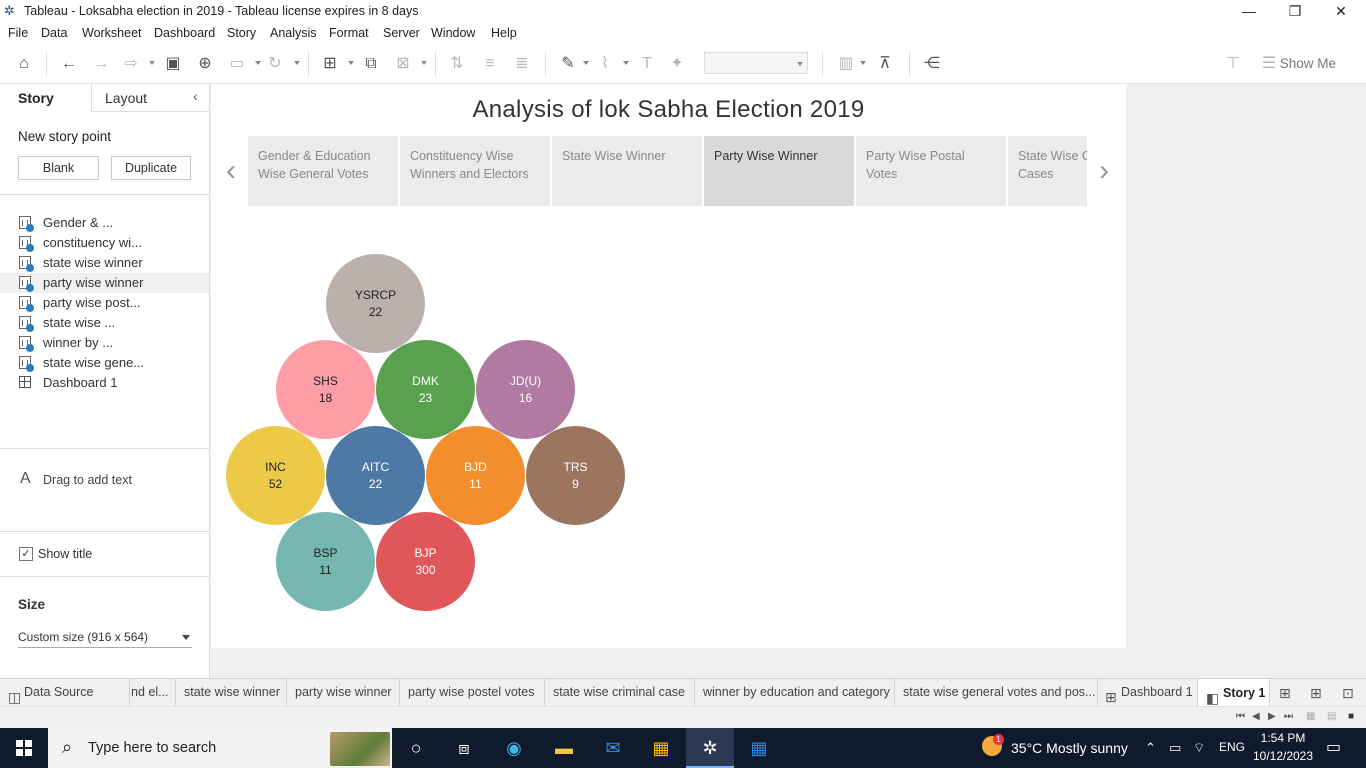 This screenshot has width=1366, height=768. I want to click on bubble-bsp: BSP 11, so click(325, 561).